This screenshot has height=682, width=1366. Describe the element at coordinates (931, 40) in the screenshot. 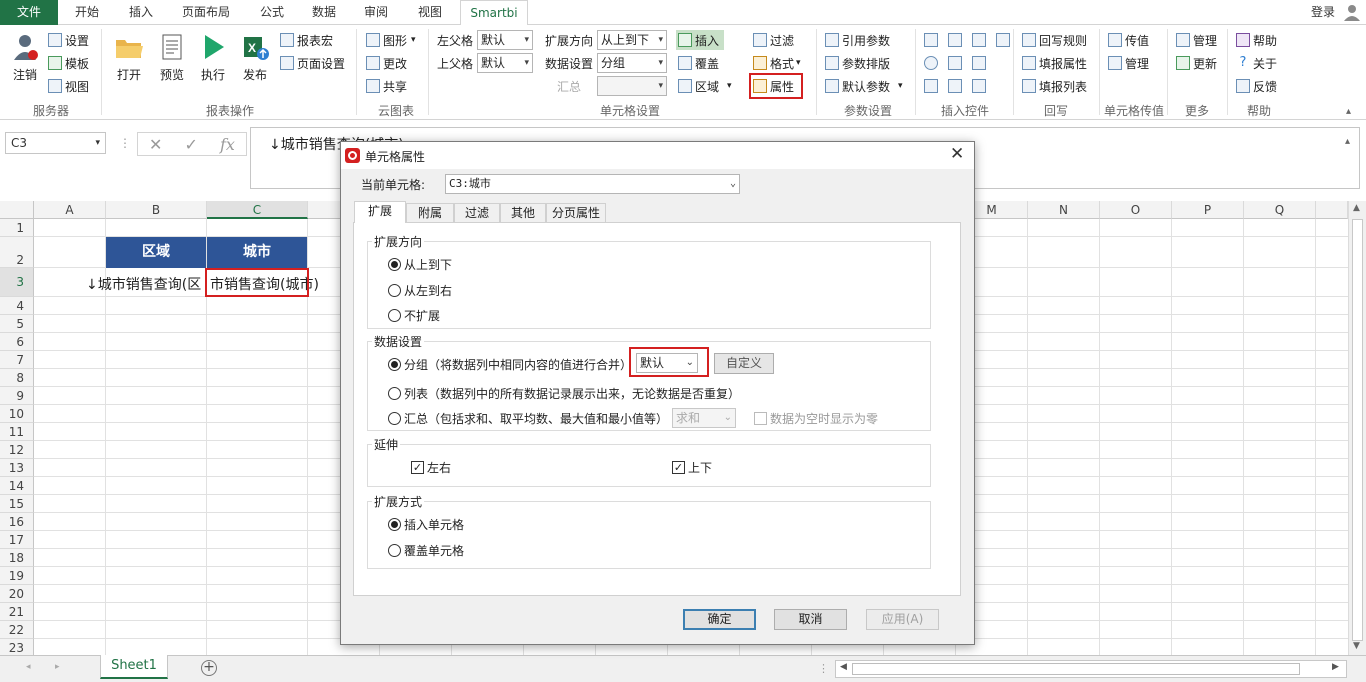

I see `textbox-control-icon` at that location.